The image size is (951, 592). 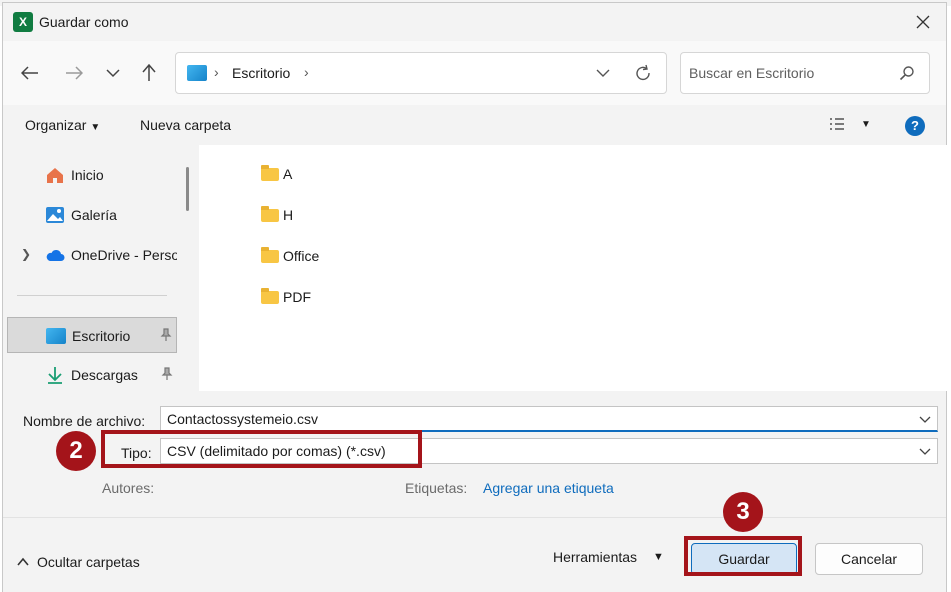 What do you see at coordinates (185, 125) in the screenshot?
I see `new-folder-button: Nueva carpeta` at bounding box center [185, 125].